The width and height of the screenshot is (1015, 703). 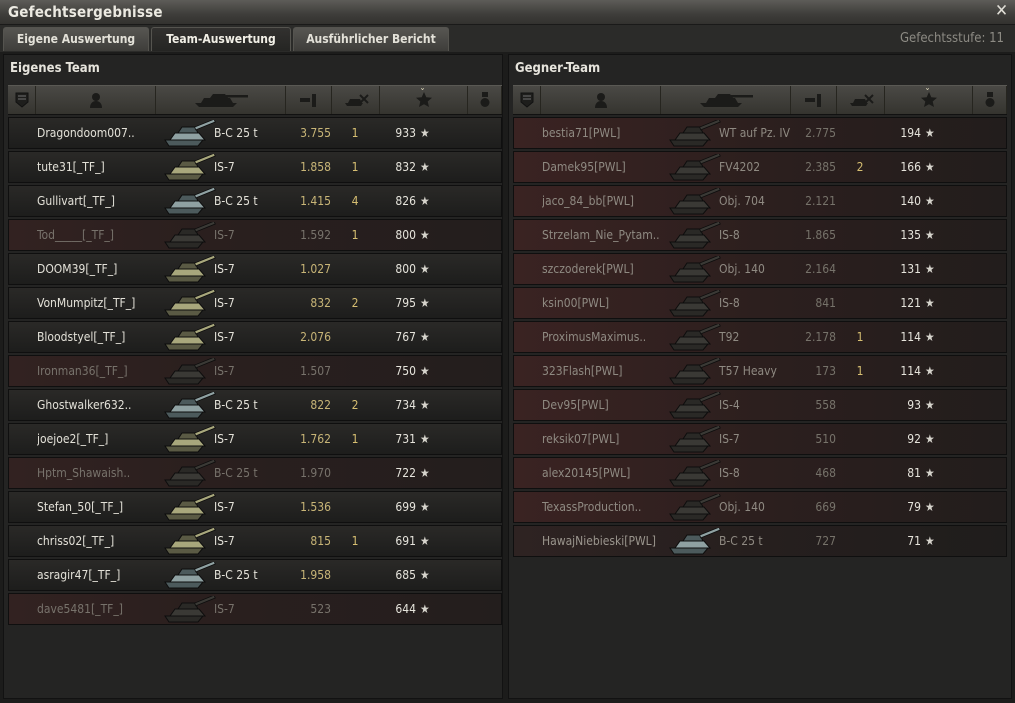 I want to click on damage-icon, so click(x=814, y=100).